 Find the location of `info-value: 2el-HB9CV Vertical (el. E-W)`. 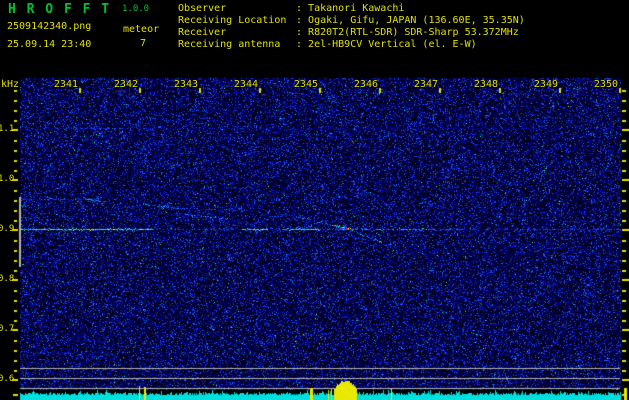

info-value: 2el-HB9CV Vertical (el. E-W) is located at coordinates (392, 44).